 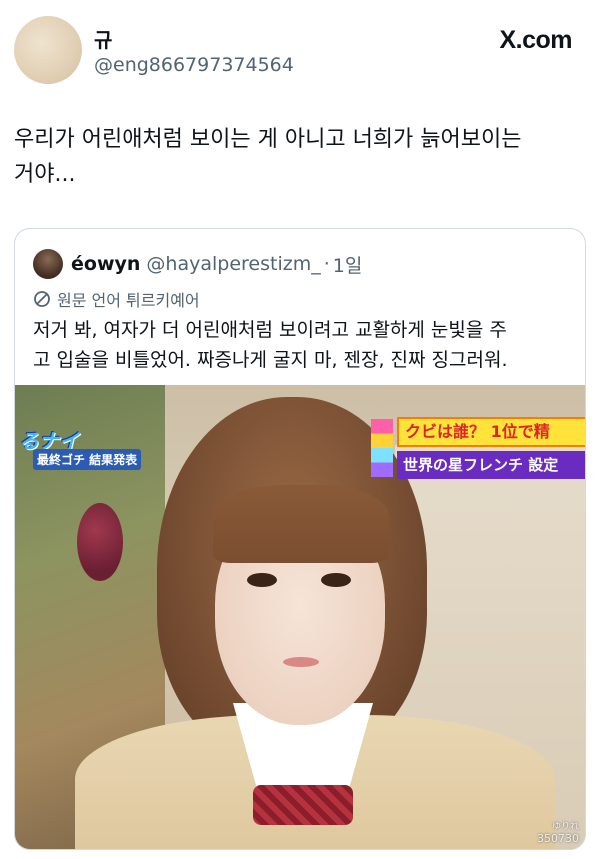 I want to click on watermark-logo: ゆりれ, so click(x=565, y=827).